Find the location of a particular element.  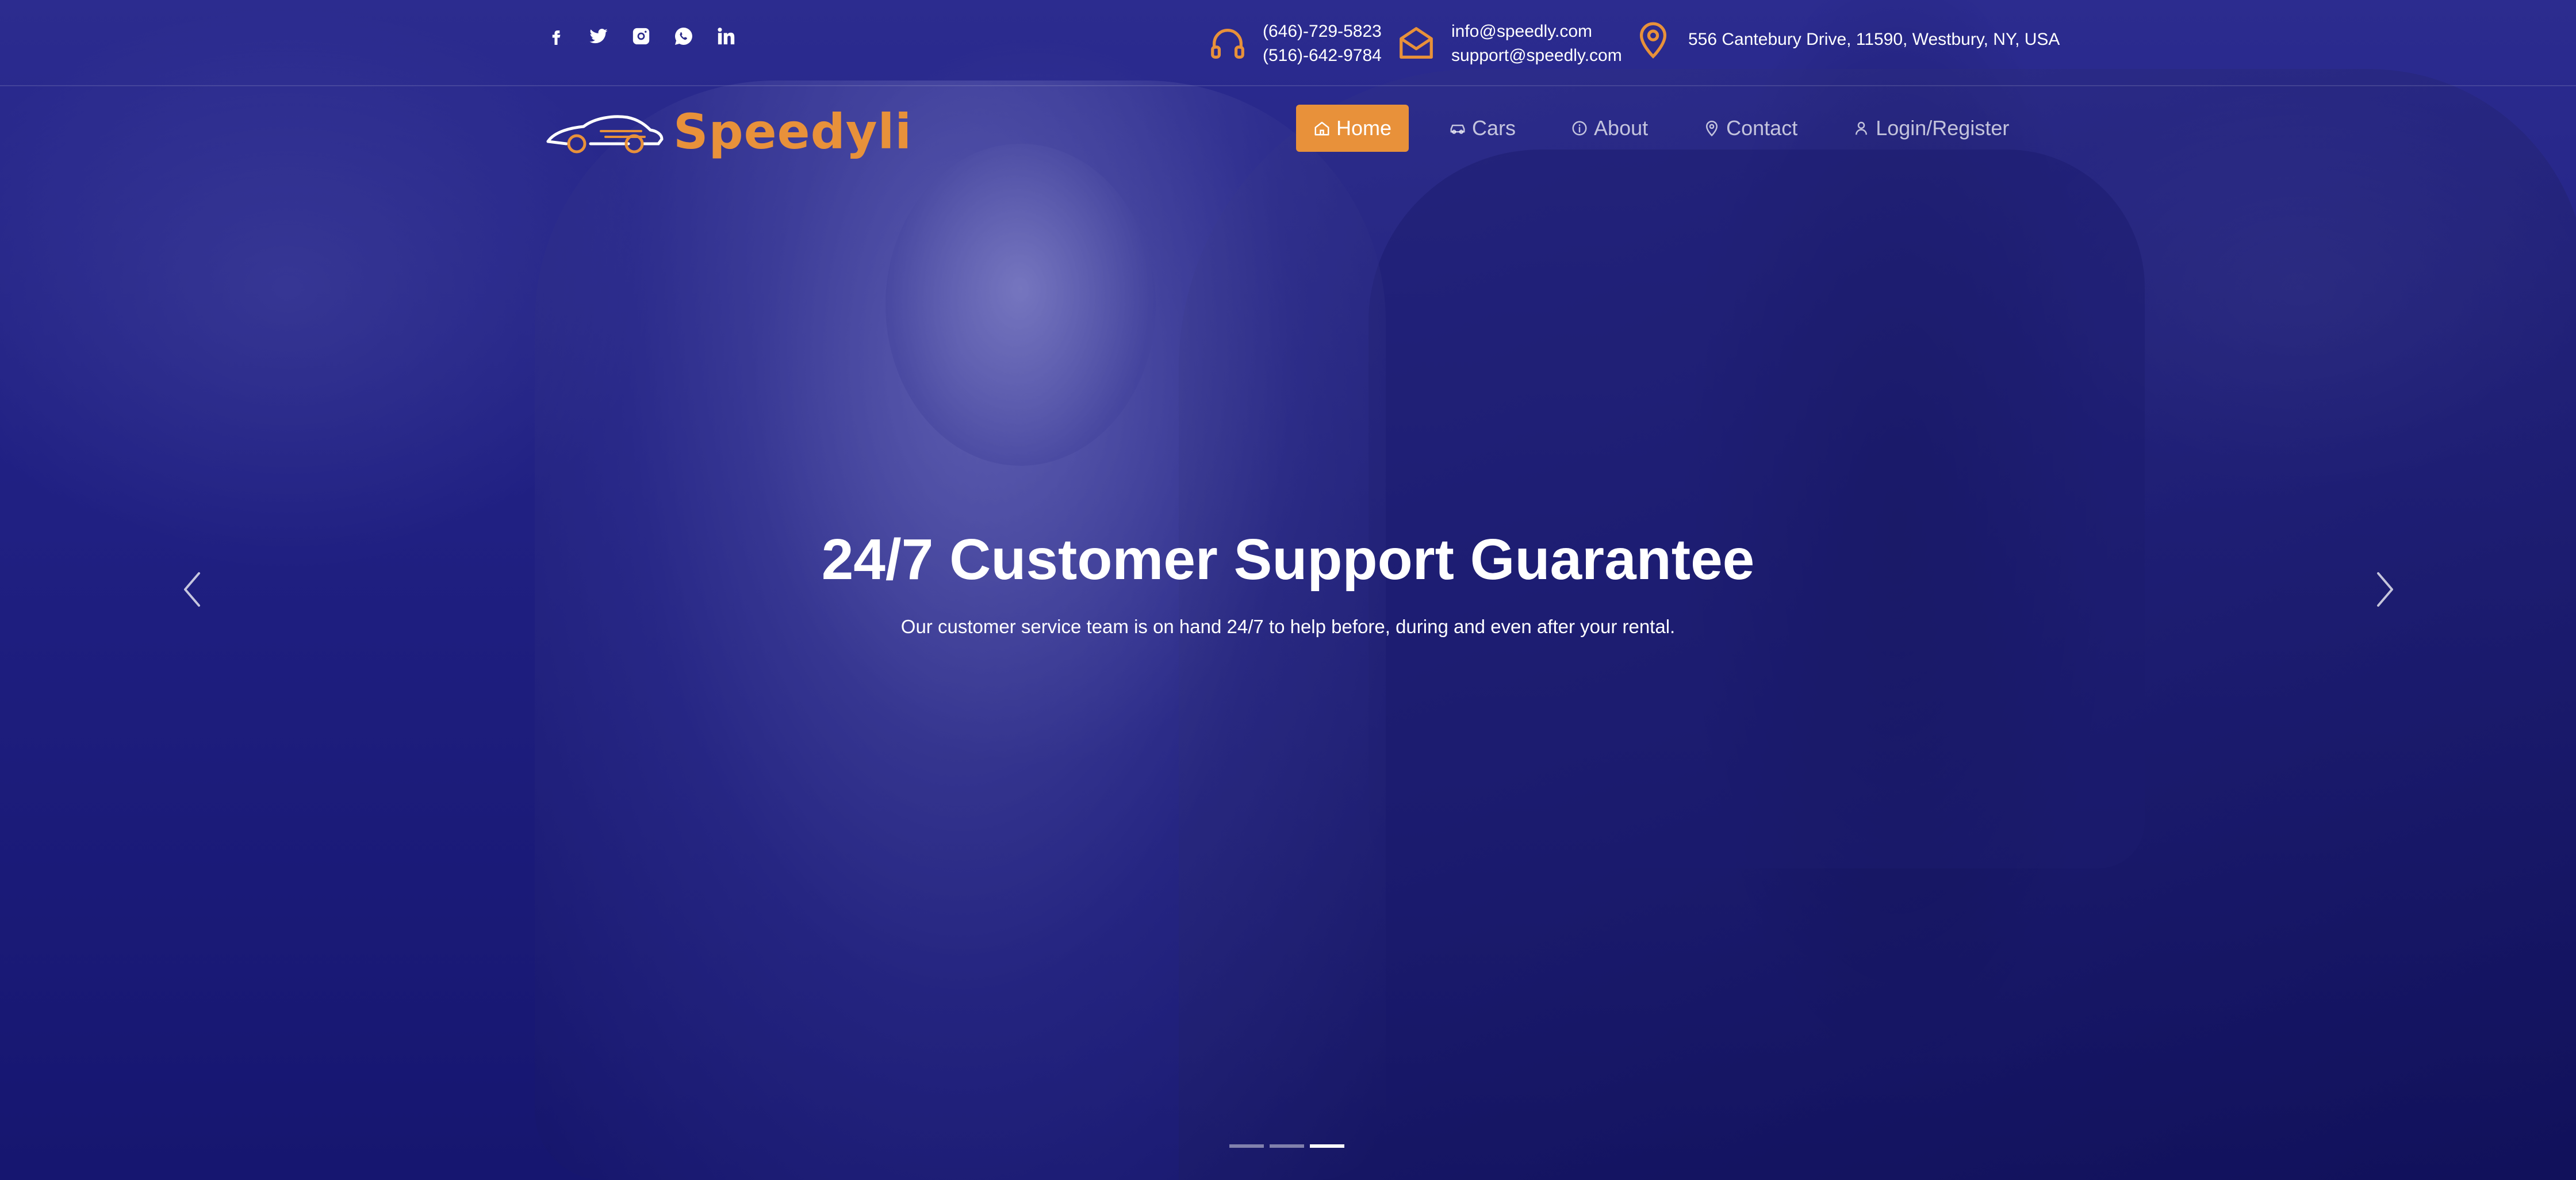

home-icon is located at coordinates (1321, 128).